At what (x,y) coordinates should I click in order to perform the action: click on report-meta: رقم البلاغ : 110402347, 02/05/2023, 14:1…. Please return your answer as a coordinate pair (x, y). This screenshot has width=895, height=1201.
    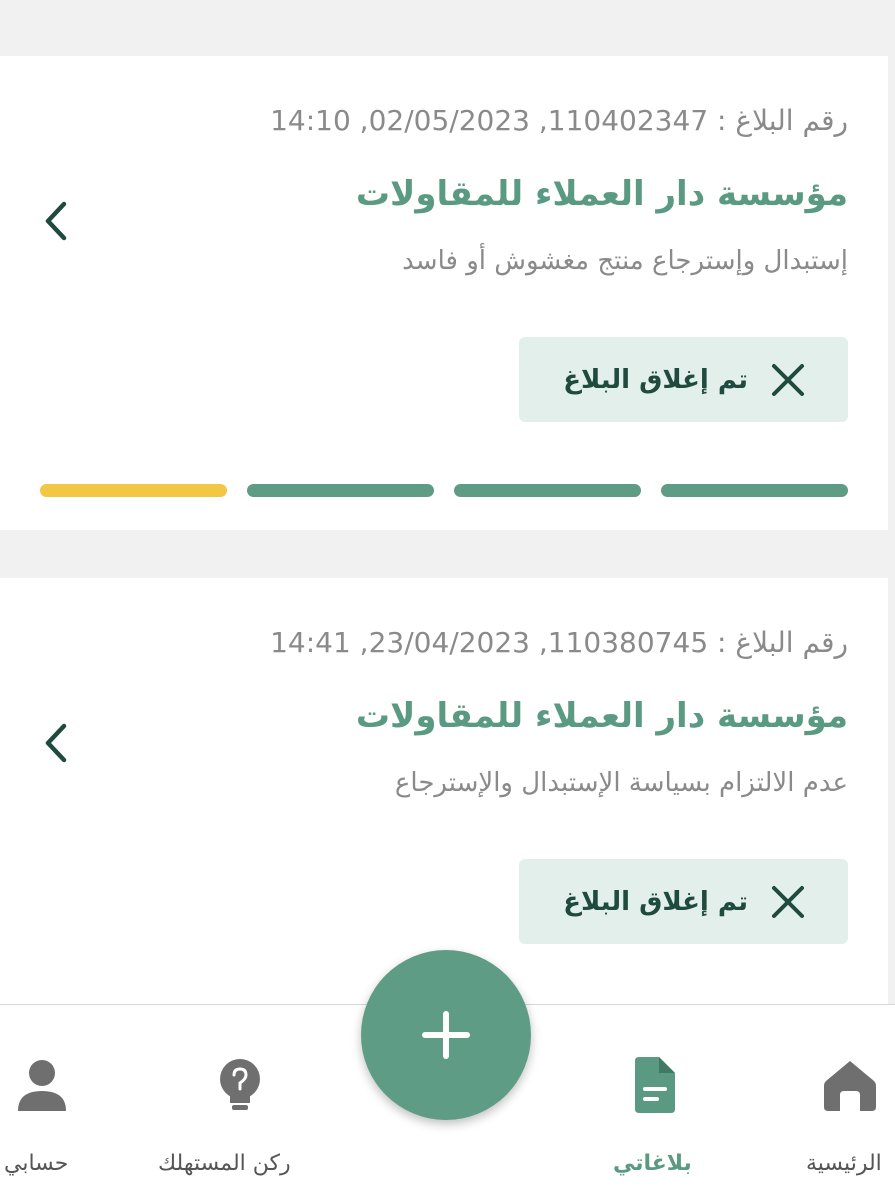
    Looking at the image, I should click on (559, 120).